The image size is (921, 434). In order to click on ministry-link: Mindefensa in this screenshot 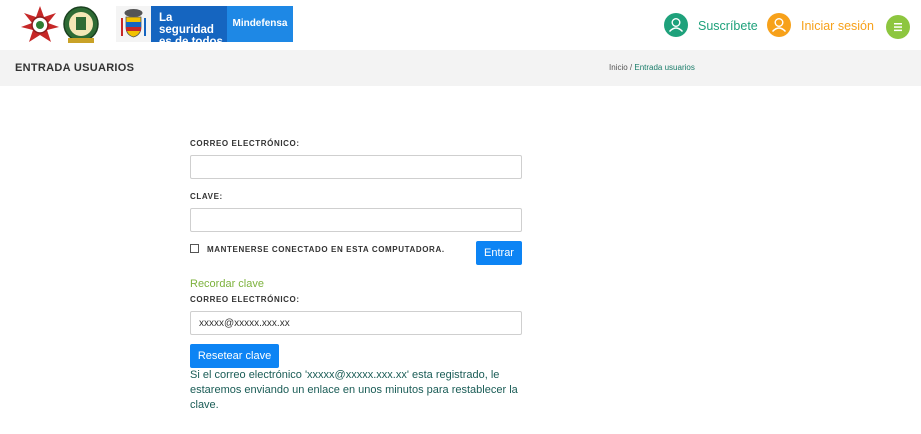, I will do `click(260, 24)`.